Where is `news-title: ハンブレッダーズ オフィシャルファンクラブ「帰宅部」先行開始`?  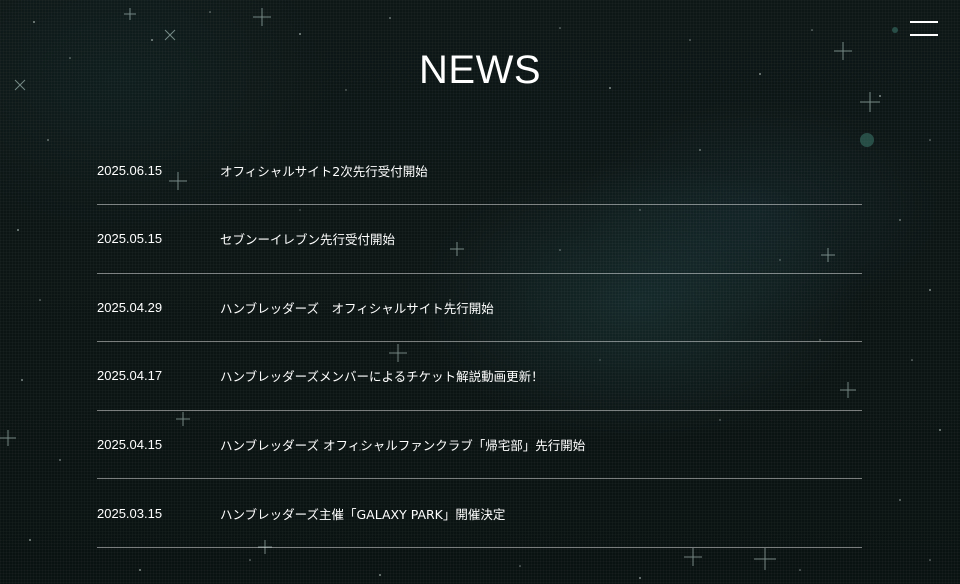
news-title: ハンブレッダーズ オフィシャルファンクラブ「帰宅部」先行開始 is located at coordinates (402, 444).